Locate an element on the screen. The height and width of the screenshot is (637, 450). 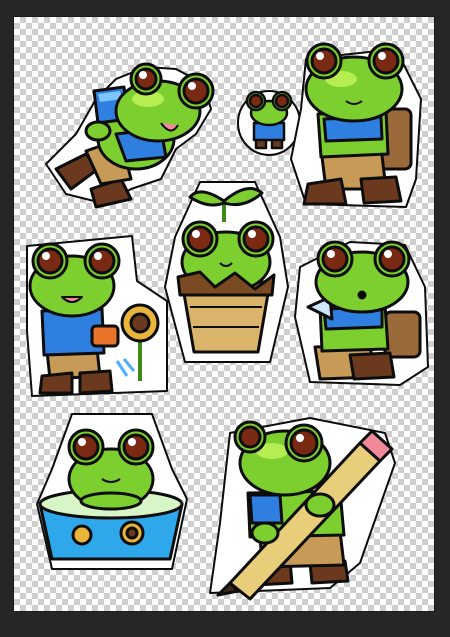
sticker-frog-sitting-thinking is located at coordinates (360, 312).